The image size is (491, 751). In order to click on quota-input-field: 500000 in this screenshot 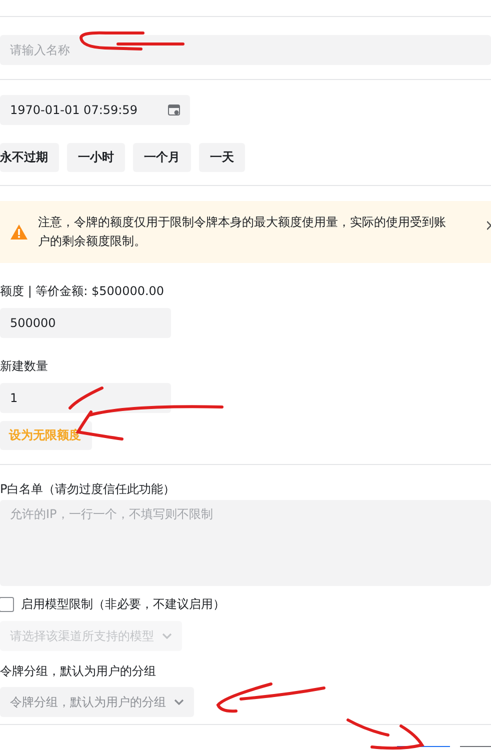, I will do `click(85, 323)`.